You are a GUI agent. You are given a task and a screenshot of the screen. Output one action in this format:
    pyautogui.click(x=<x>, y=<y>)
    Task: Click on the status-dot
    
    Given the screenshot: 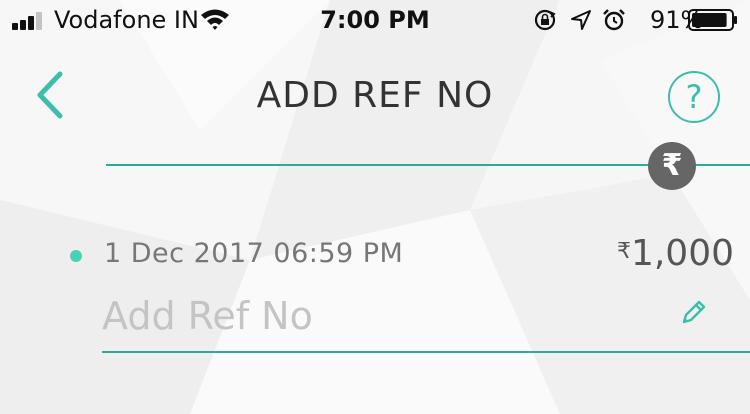 What is the action you would take?
    pyautogui.click(x=76, y=256)
    